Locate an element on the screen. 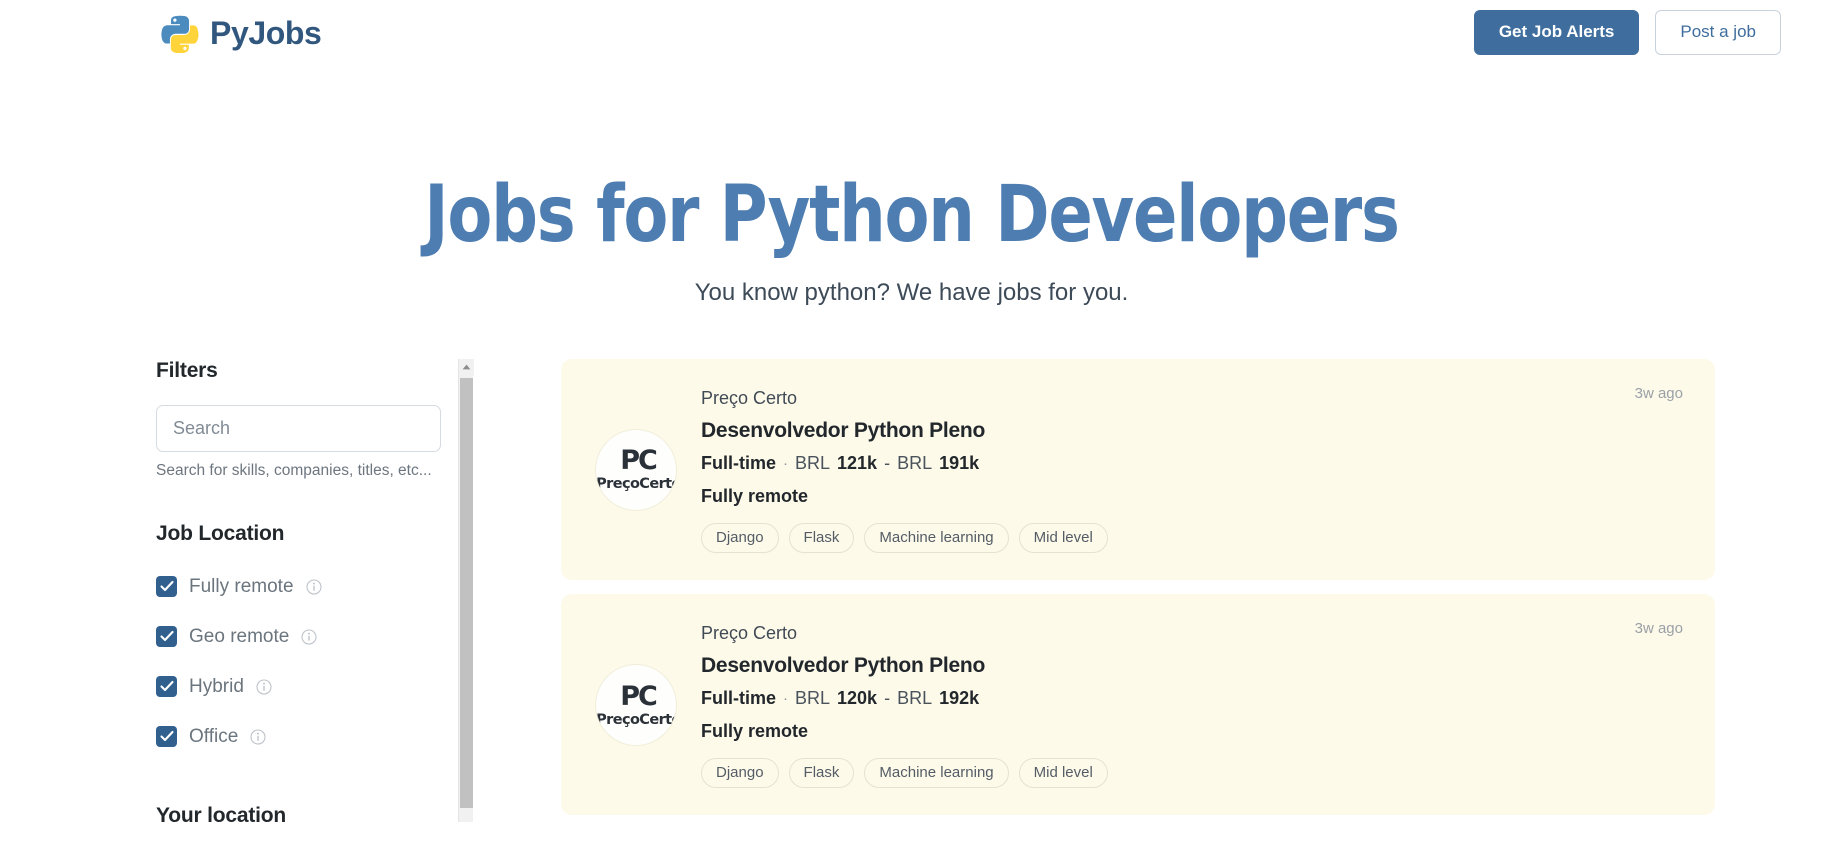 This screenshot has height=853, width=1823. get-job-alerts-button: Get Job Alerts is located at coordinates (1556, 32).